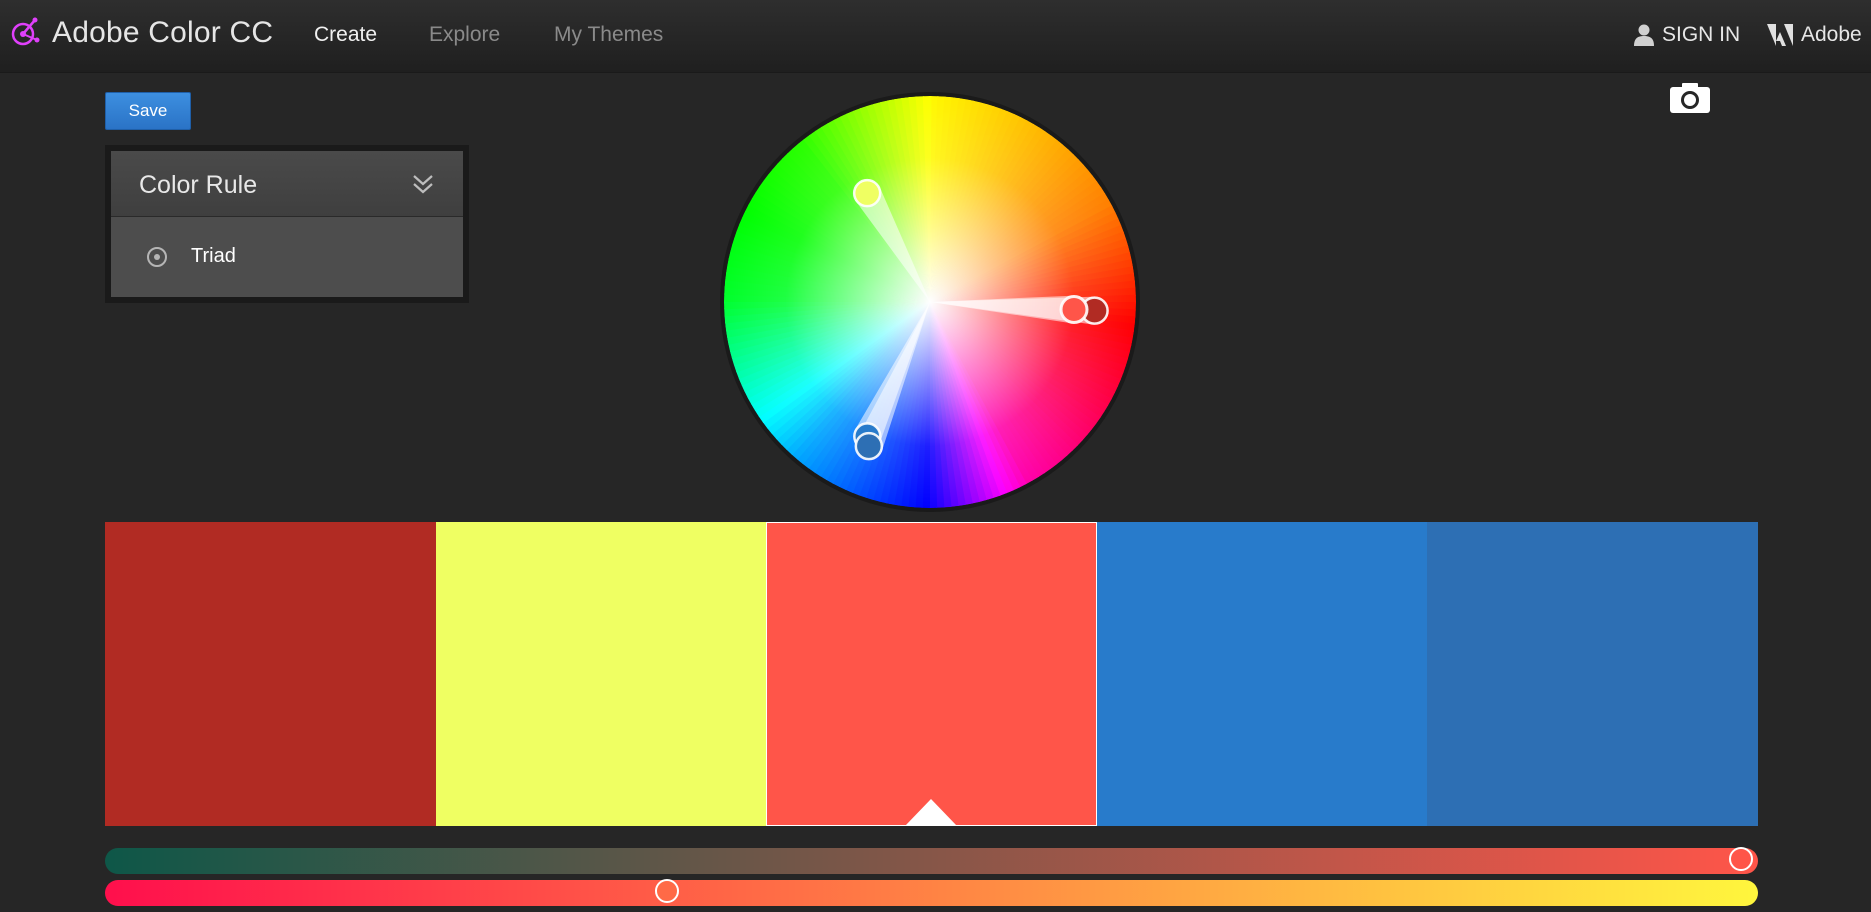 This screenshot has height=912, width=1871. I want to click on adobe-label: Adobe, so click(1831, 34).